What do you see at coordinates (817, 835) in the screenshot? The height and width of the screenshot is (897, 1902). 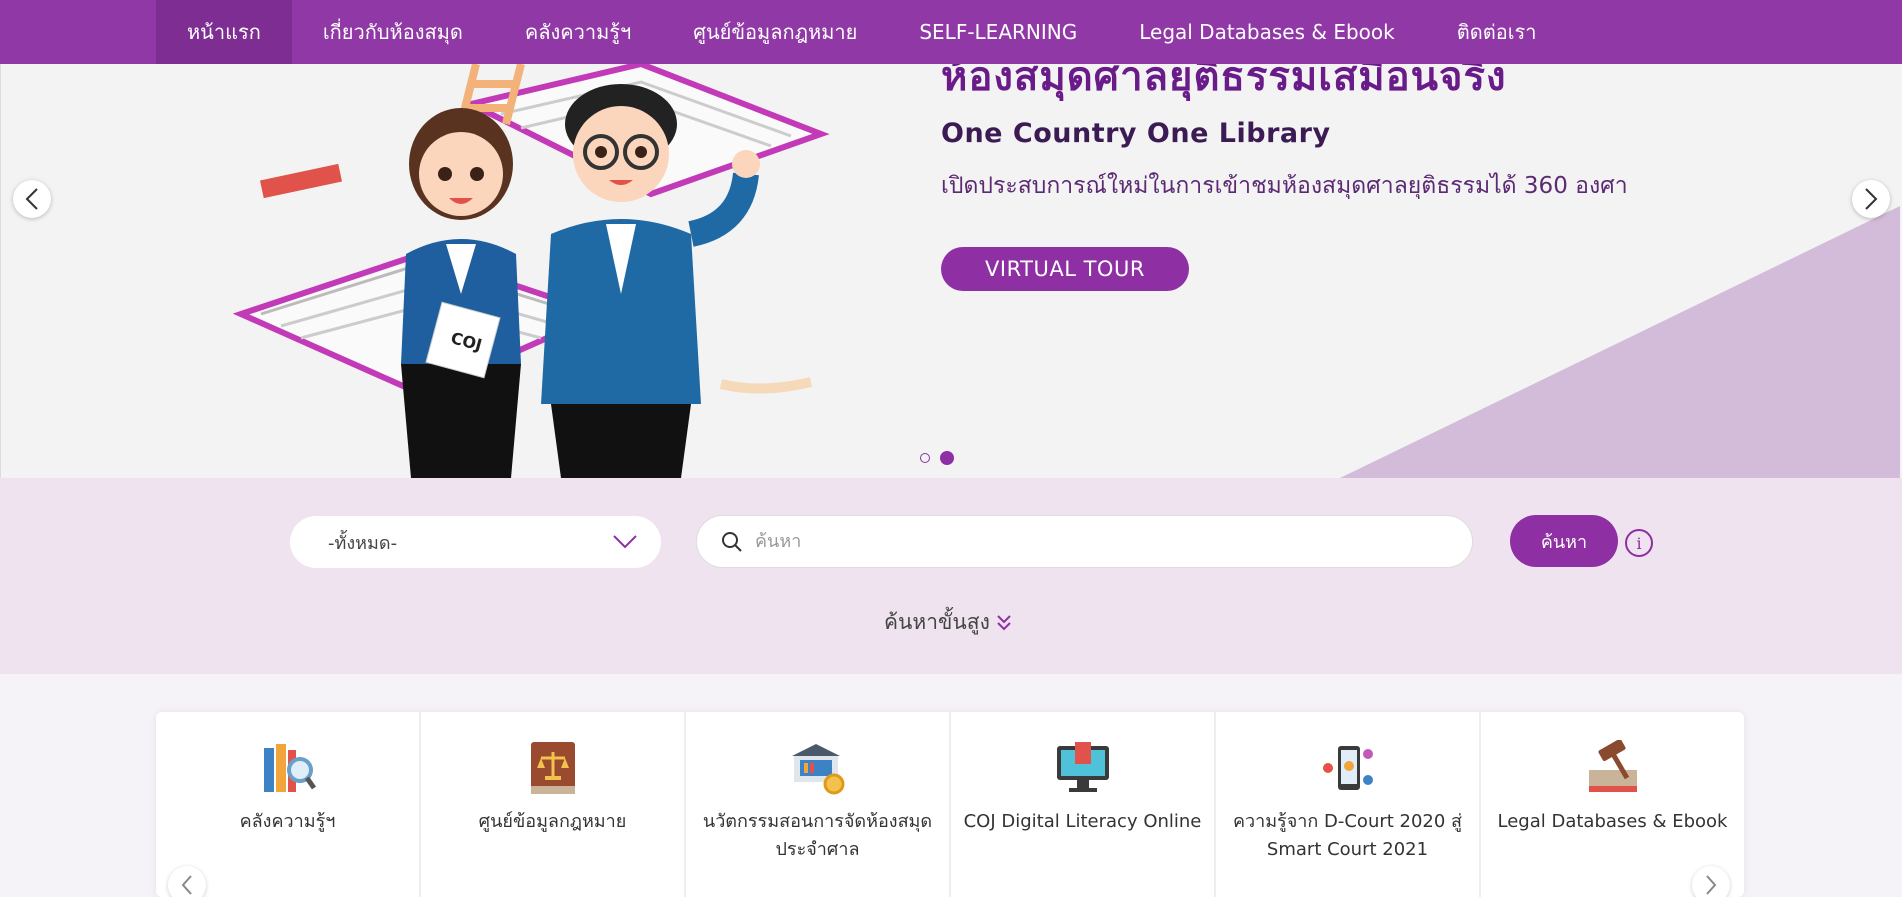 I see `card-library-innovation-label: นวัตกรรมสอนการจัดห้องสมุดประจำศาล` at bounding box center [817, 835].